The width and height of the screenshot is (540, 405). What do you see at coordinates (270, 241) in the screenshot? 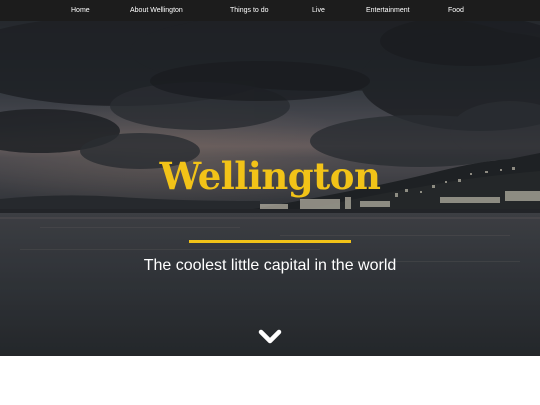
I see `hero-divider` at bounding box center [270, 241].